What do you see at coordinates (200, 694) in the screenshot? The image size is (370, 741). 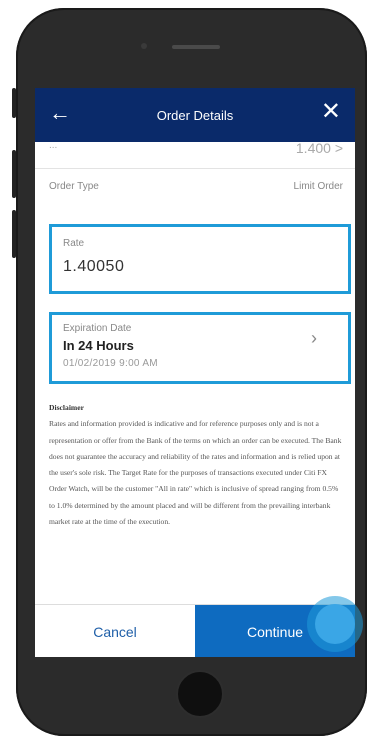 I see `home-button` at bounding box center [200, 694].